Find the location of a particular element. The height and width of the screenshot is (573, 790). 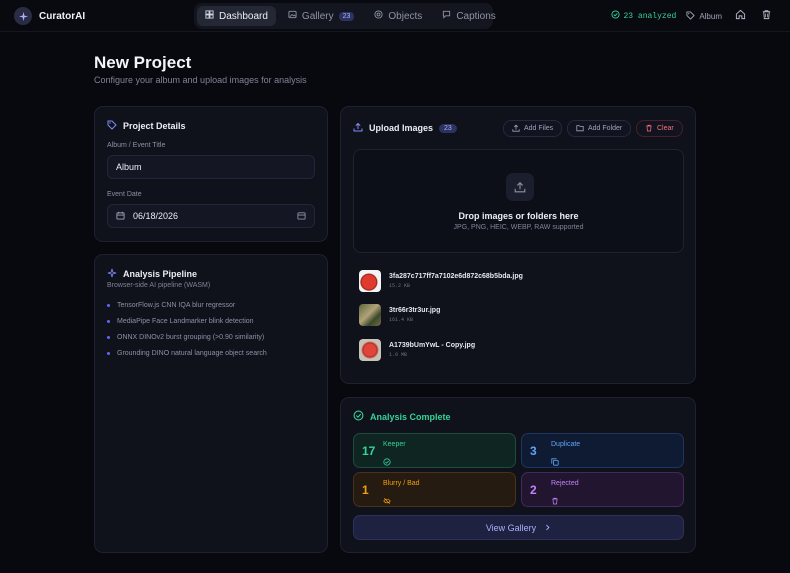

tab-objects: Objects is located at coordinates (398, 16).